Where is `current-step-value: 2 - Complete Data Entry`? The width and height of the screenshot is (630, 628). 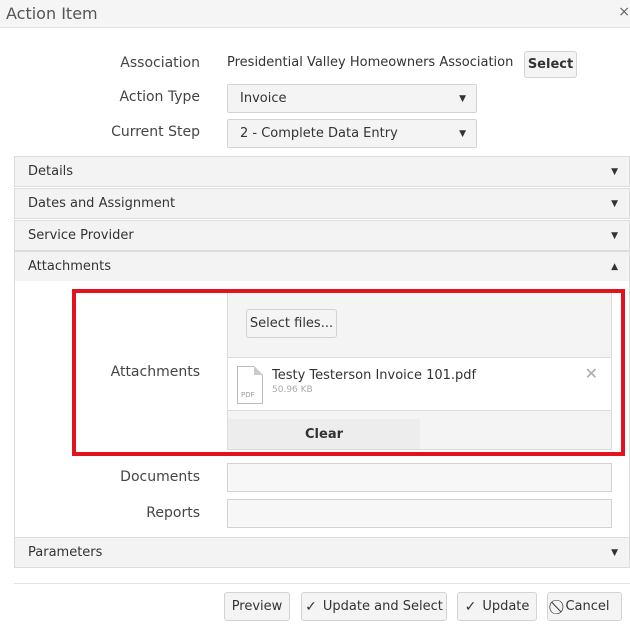 current-step-value: 2 - Complete Data Entry is located at coordinates (319, 133).